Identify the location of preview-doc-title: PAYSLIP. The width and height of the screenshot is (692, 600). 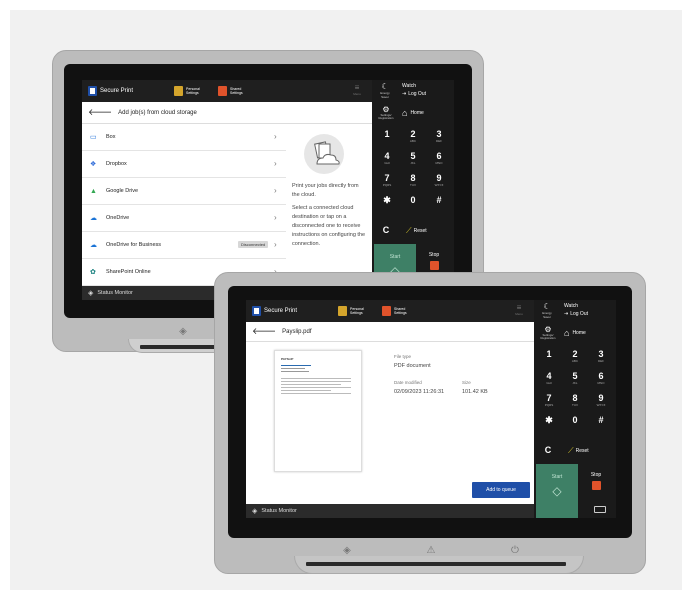
(287, 359).